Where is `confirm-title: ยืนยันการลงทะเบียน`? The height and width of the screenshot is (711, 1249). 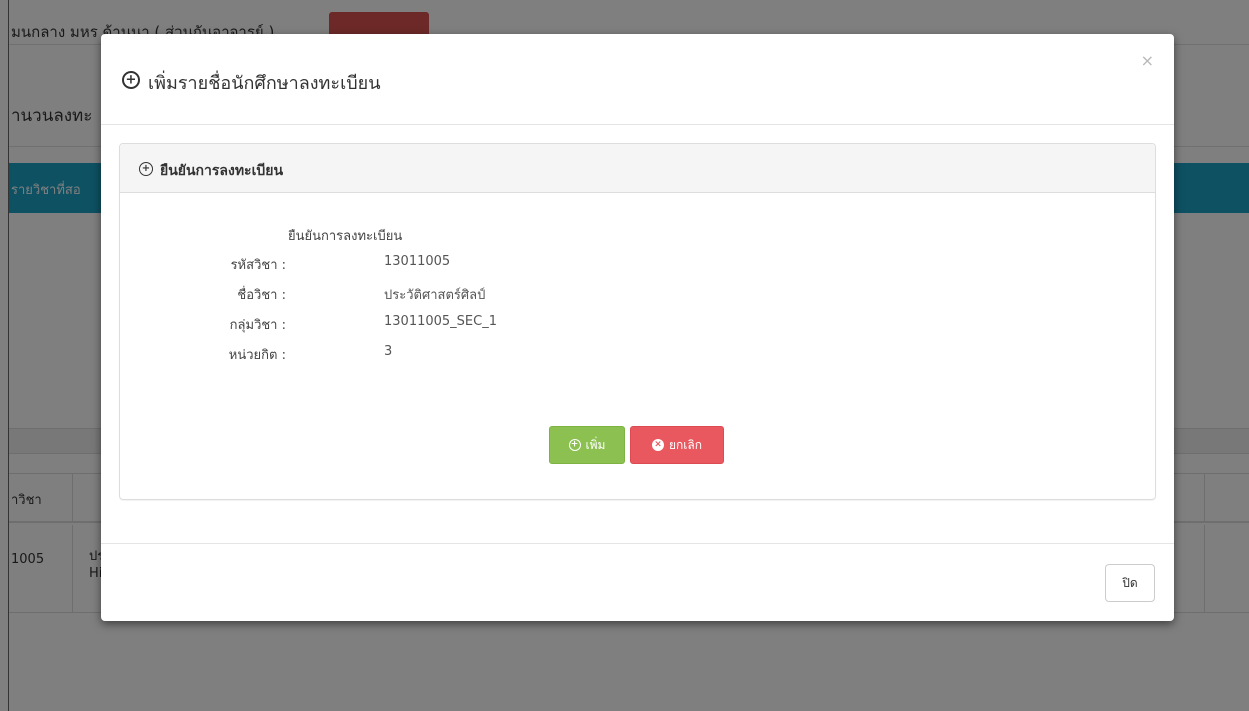 confirm-title: ยืนยันการลงทะเบียน is located at coordinates (345, 236).